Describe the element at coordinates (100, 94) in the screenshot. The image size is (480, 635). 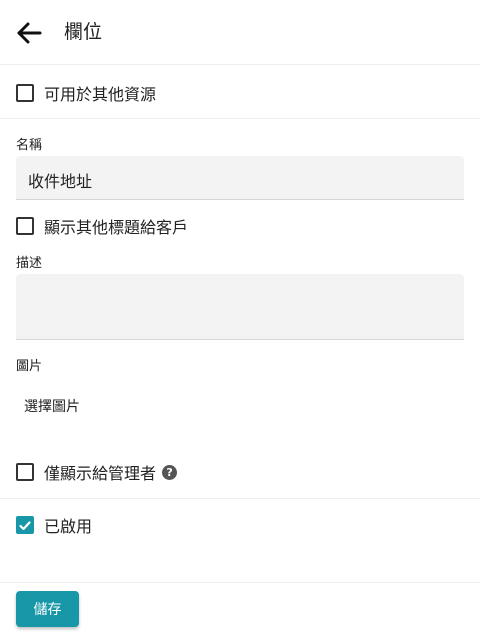
I see `checkbox-label: 可用於其他資源` at that location.